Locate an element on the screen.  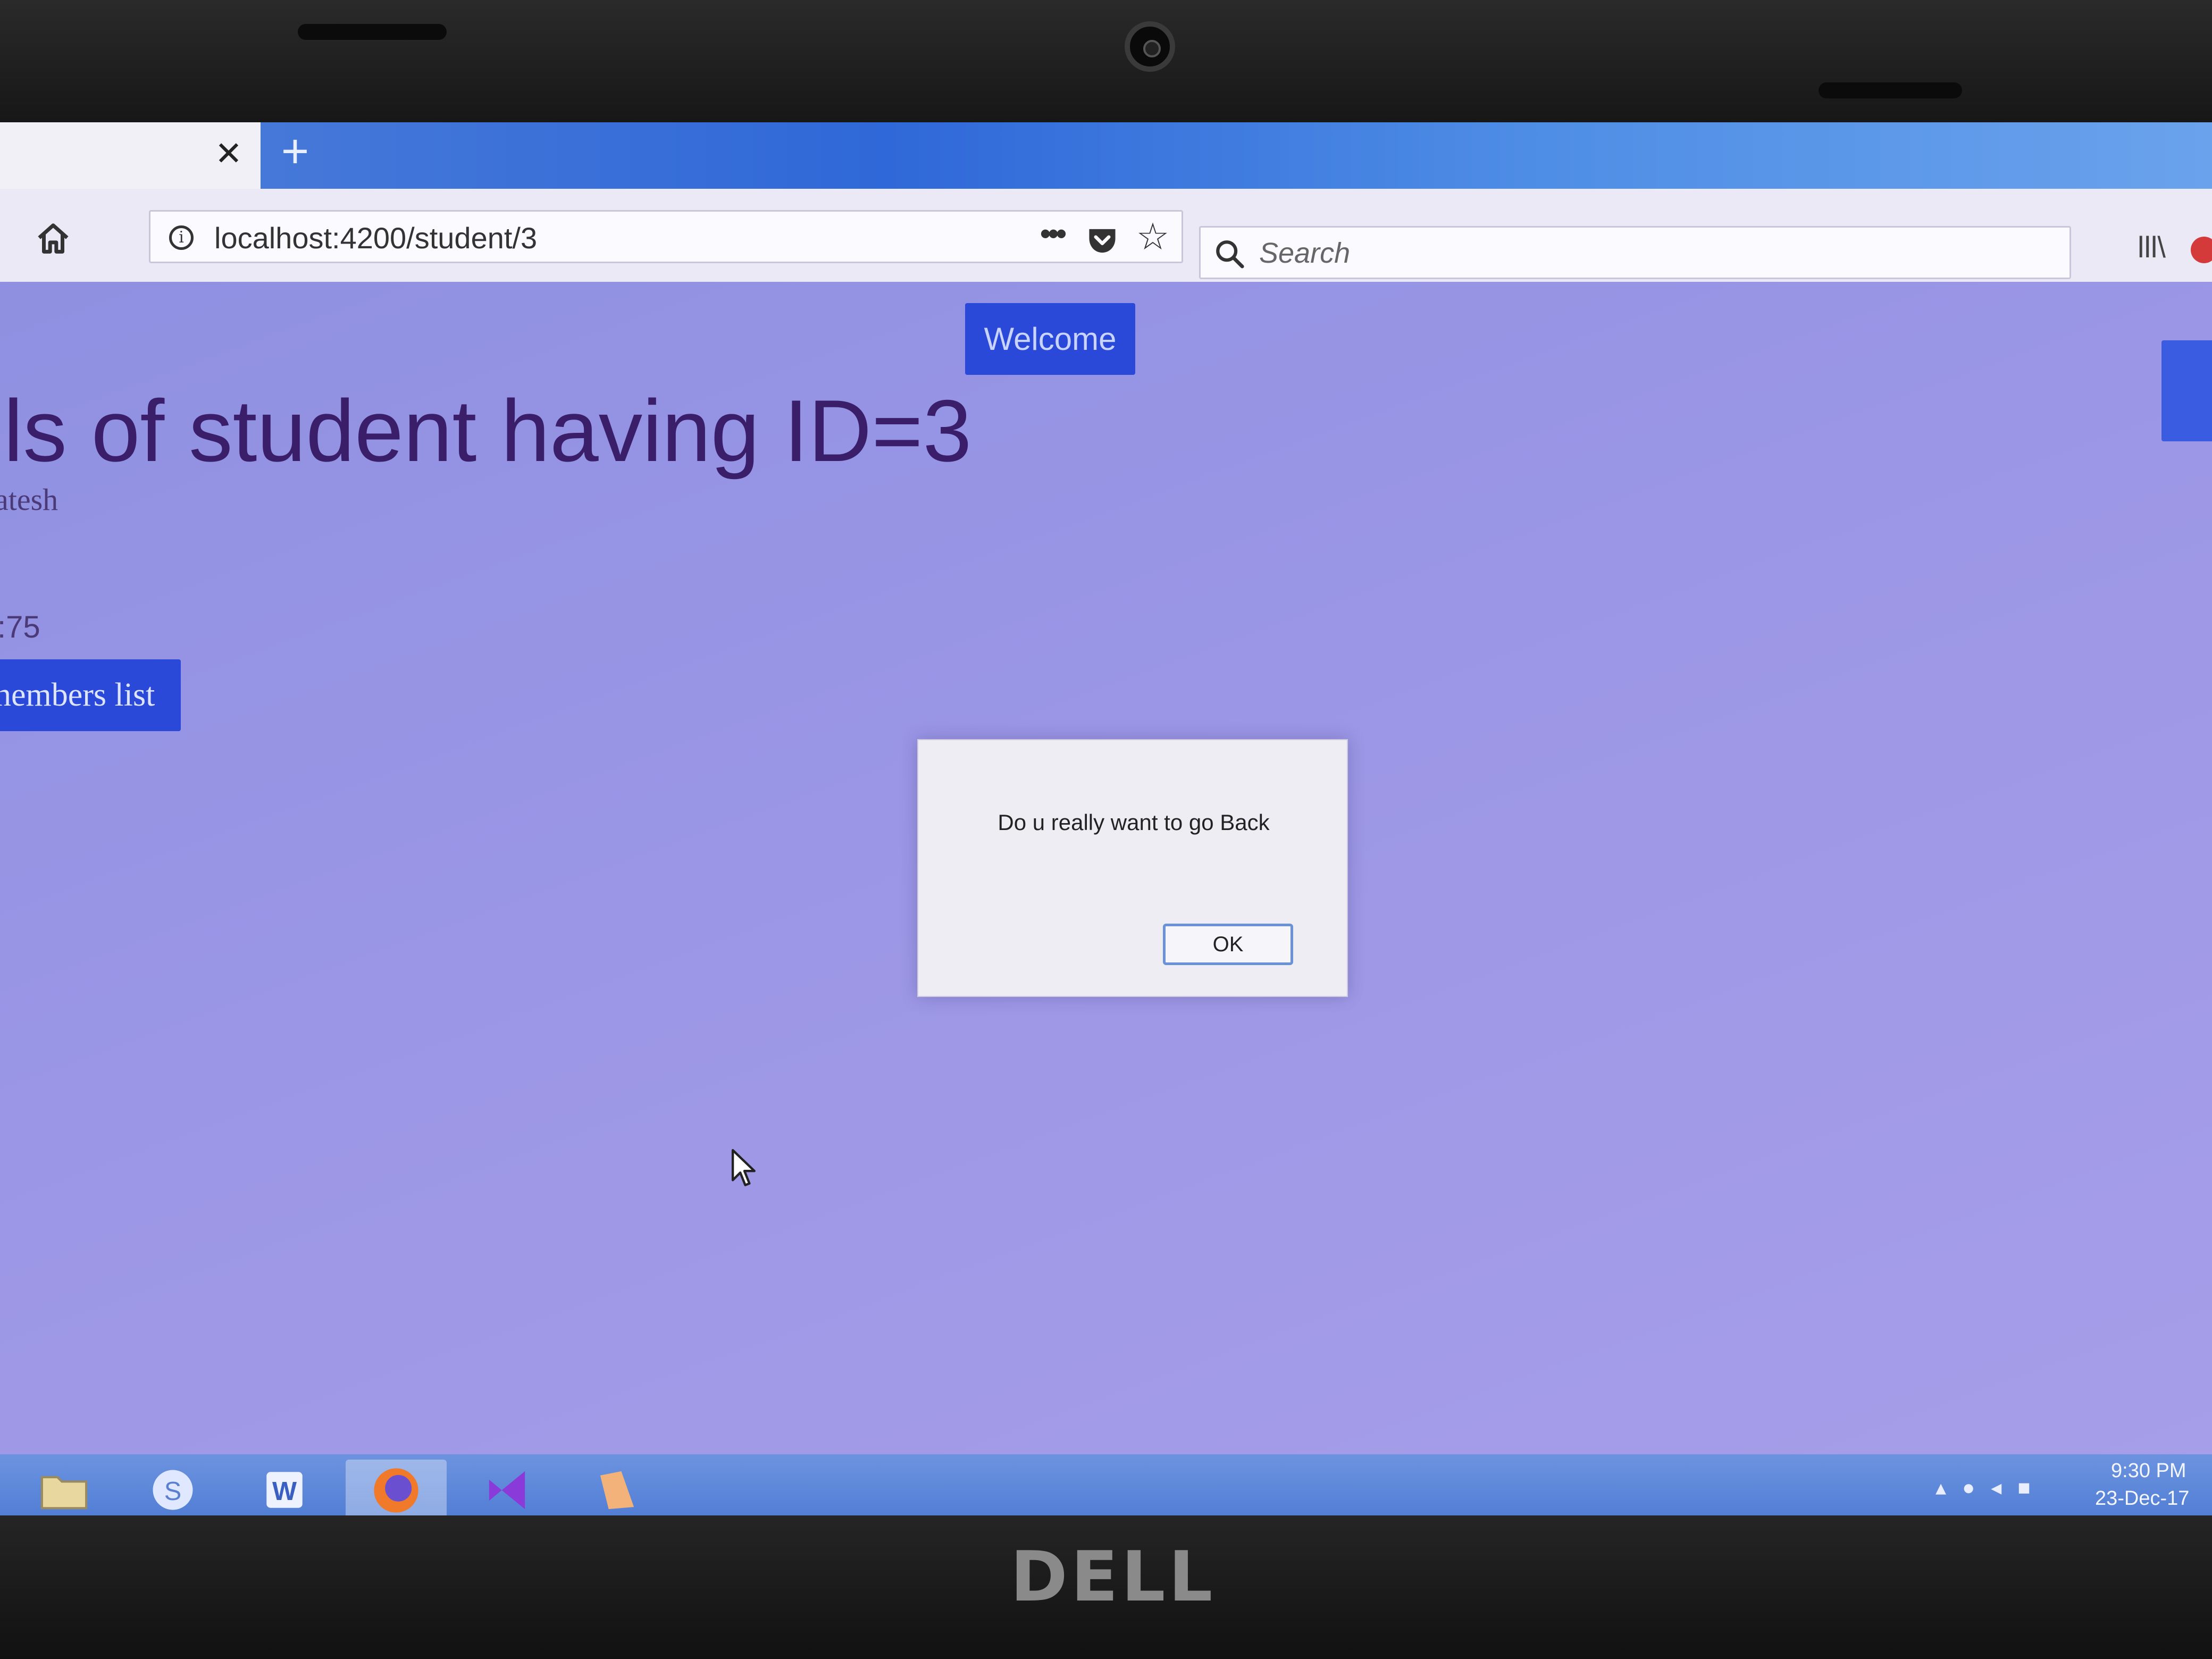
clock-time: 9:30 PM is located at coordinates (2148, 1471).